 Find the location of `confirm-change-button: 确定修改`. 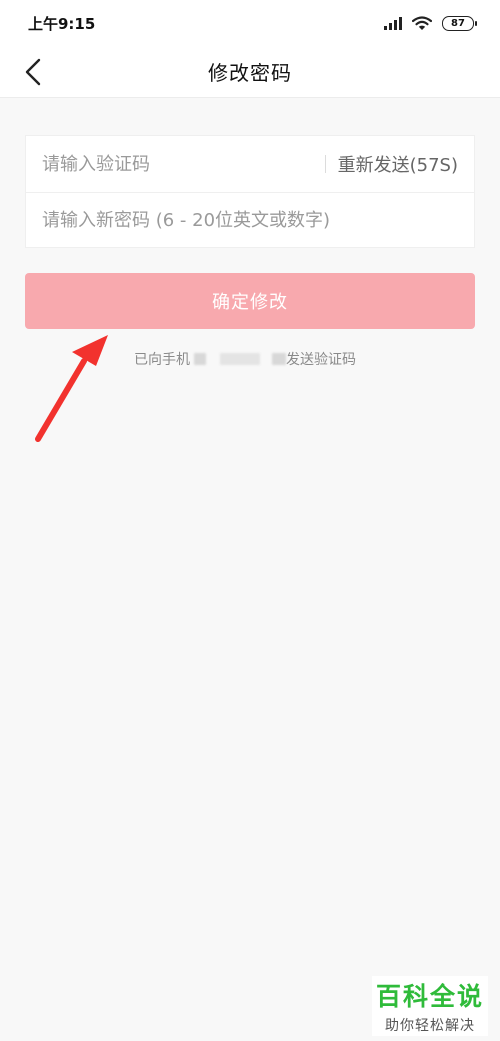

confirm-change-button: 确定修改 is located at coordinates (250, 301).